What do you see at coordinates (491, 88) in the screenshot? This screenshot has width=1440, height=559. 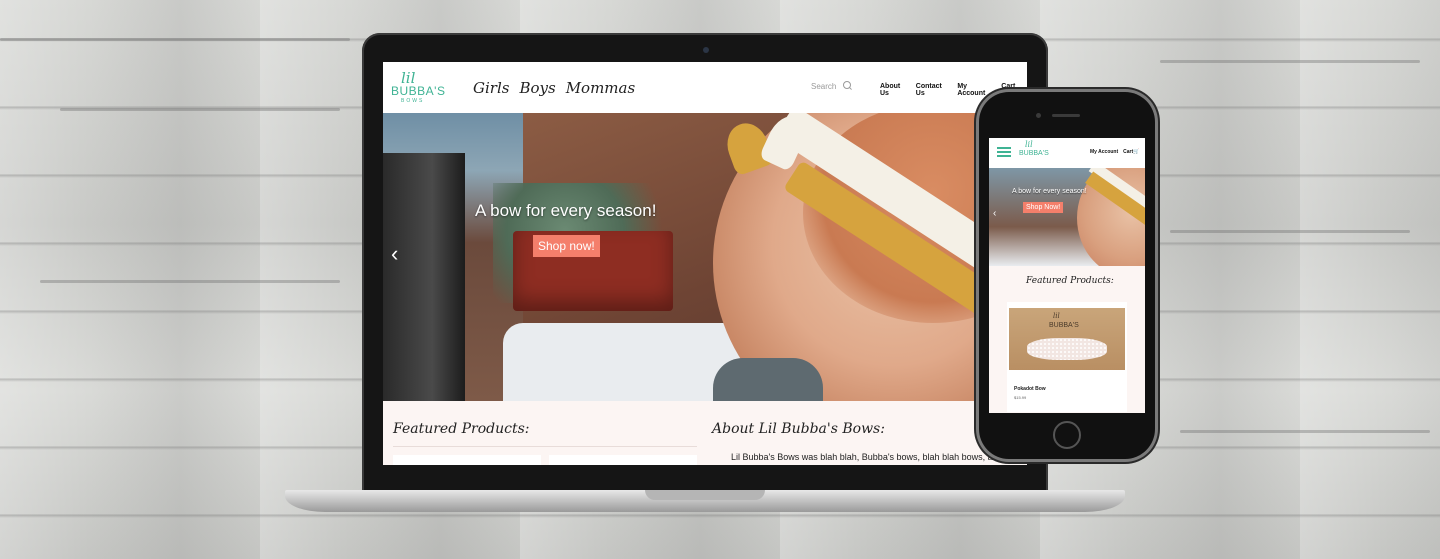 I see `nav-girls: Girls` at bounding box center [491, 88].